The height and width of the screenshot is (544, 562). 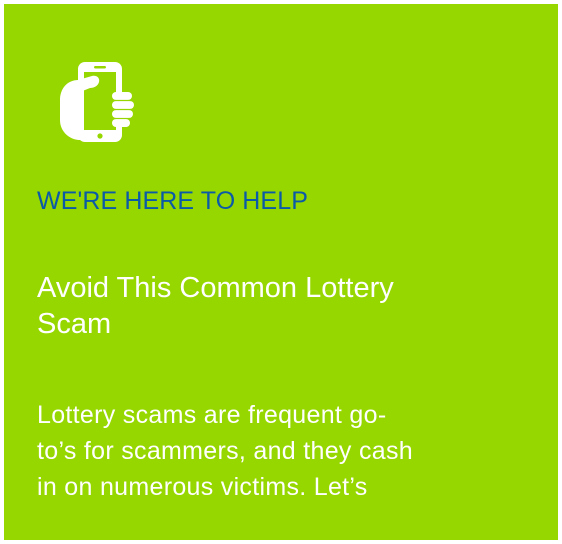 I want to click on excerpt-line: in on numerous victims. Let’s, so click(x=202, y=487).